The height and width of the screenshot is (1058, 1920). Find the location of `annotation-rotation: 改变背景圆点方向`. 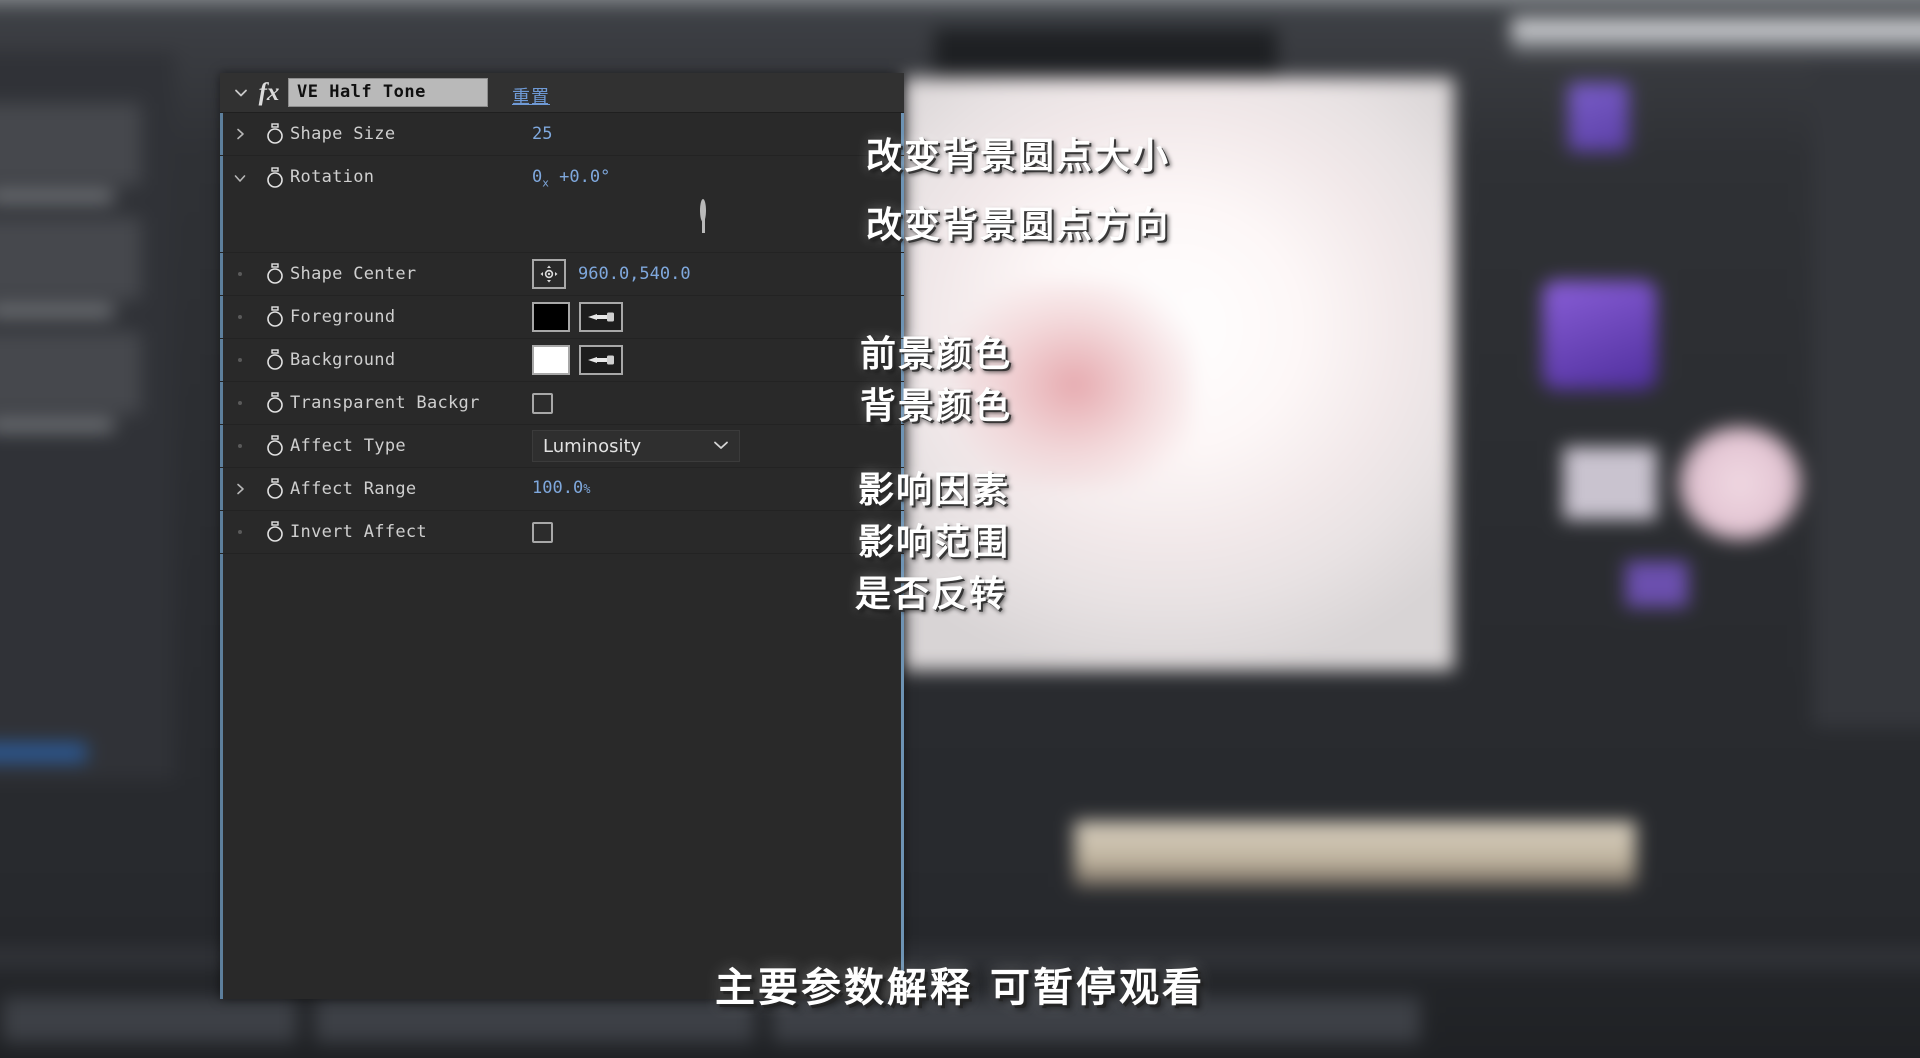

annotation-rotation: 改变背景圆点方向 is located at coordinates (1018, 225).